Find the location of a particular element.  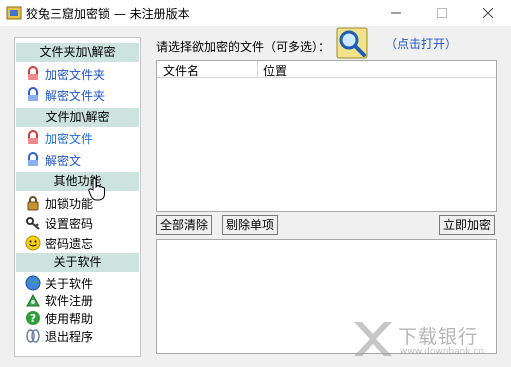

sidebar-item-encrypt-file: 加密文件 is located at coordinates (59, 139).